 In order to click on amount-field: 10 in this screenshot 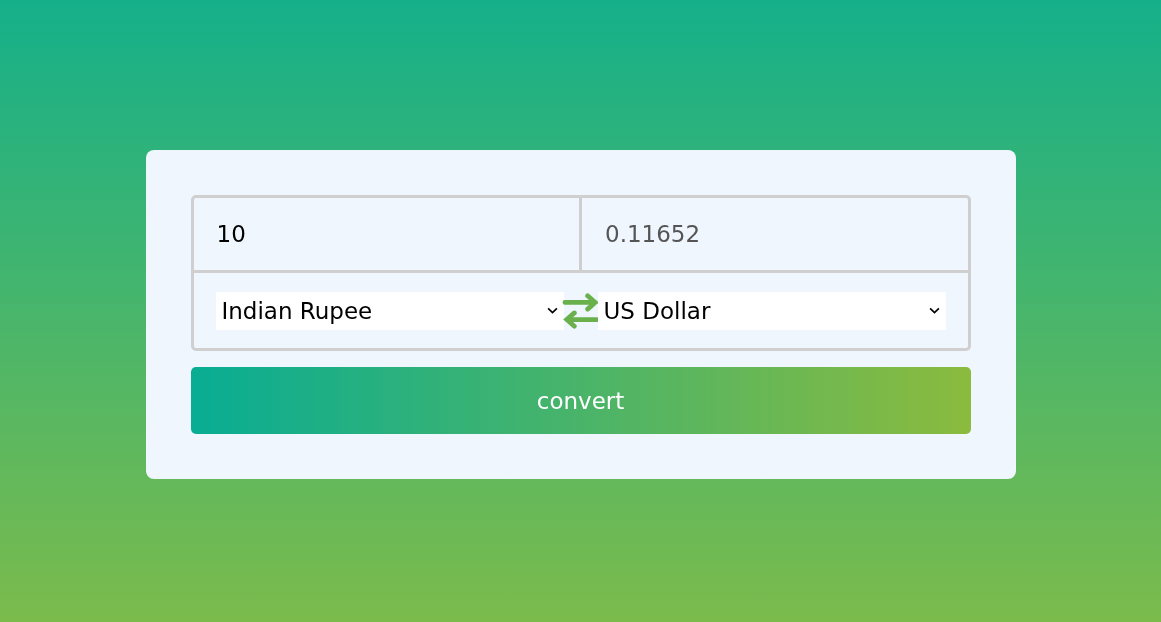, I will do `click(386, 234)`.